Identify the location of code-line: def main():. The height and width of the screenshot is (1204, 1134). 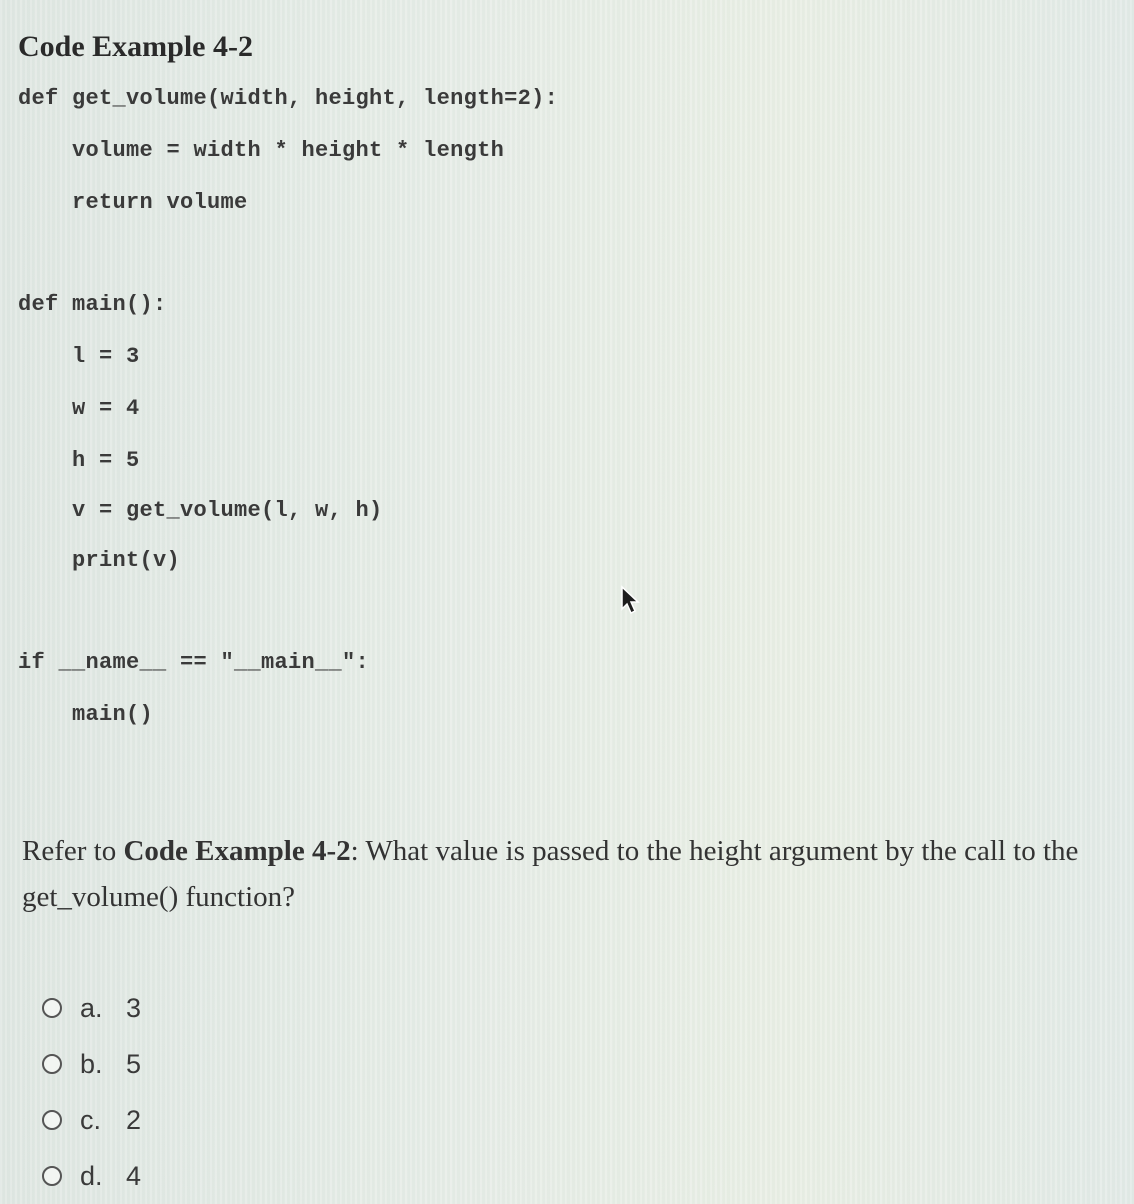
(92, 304).